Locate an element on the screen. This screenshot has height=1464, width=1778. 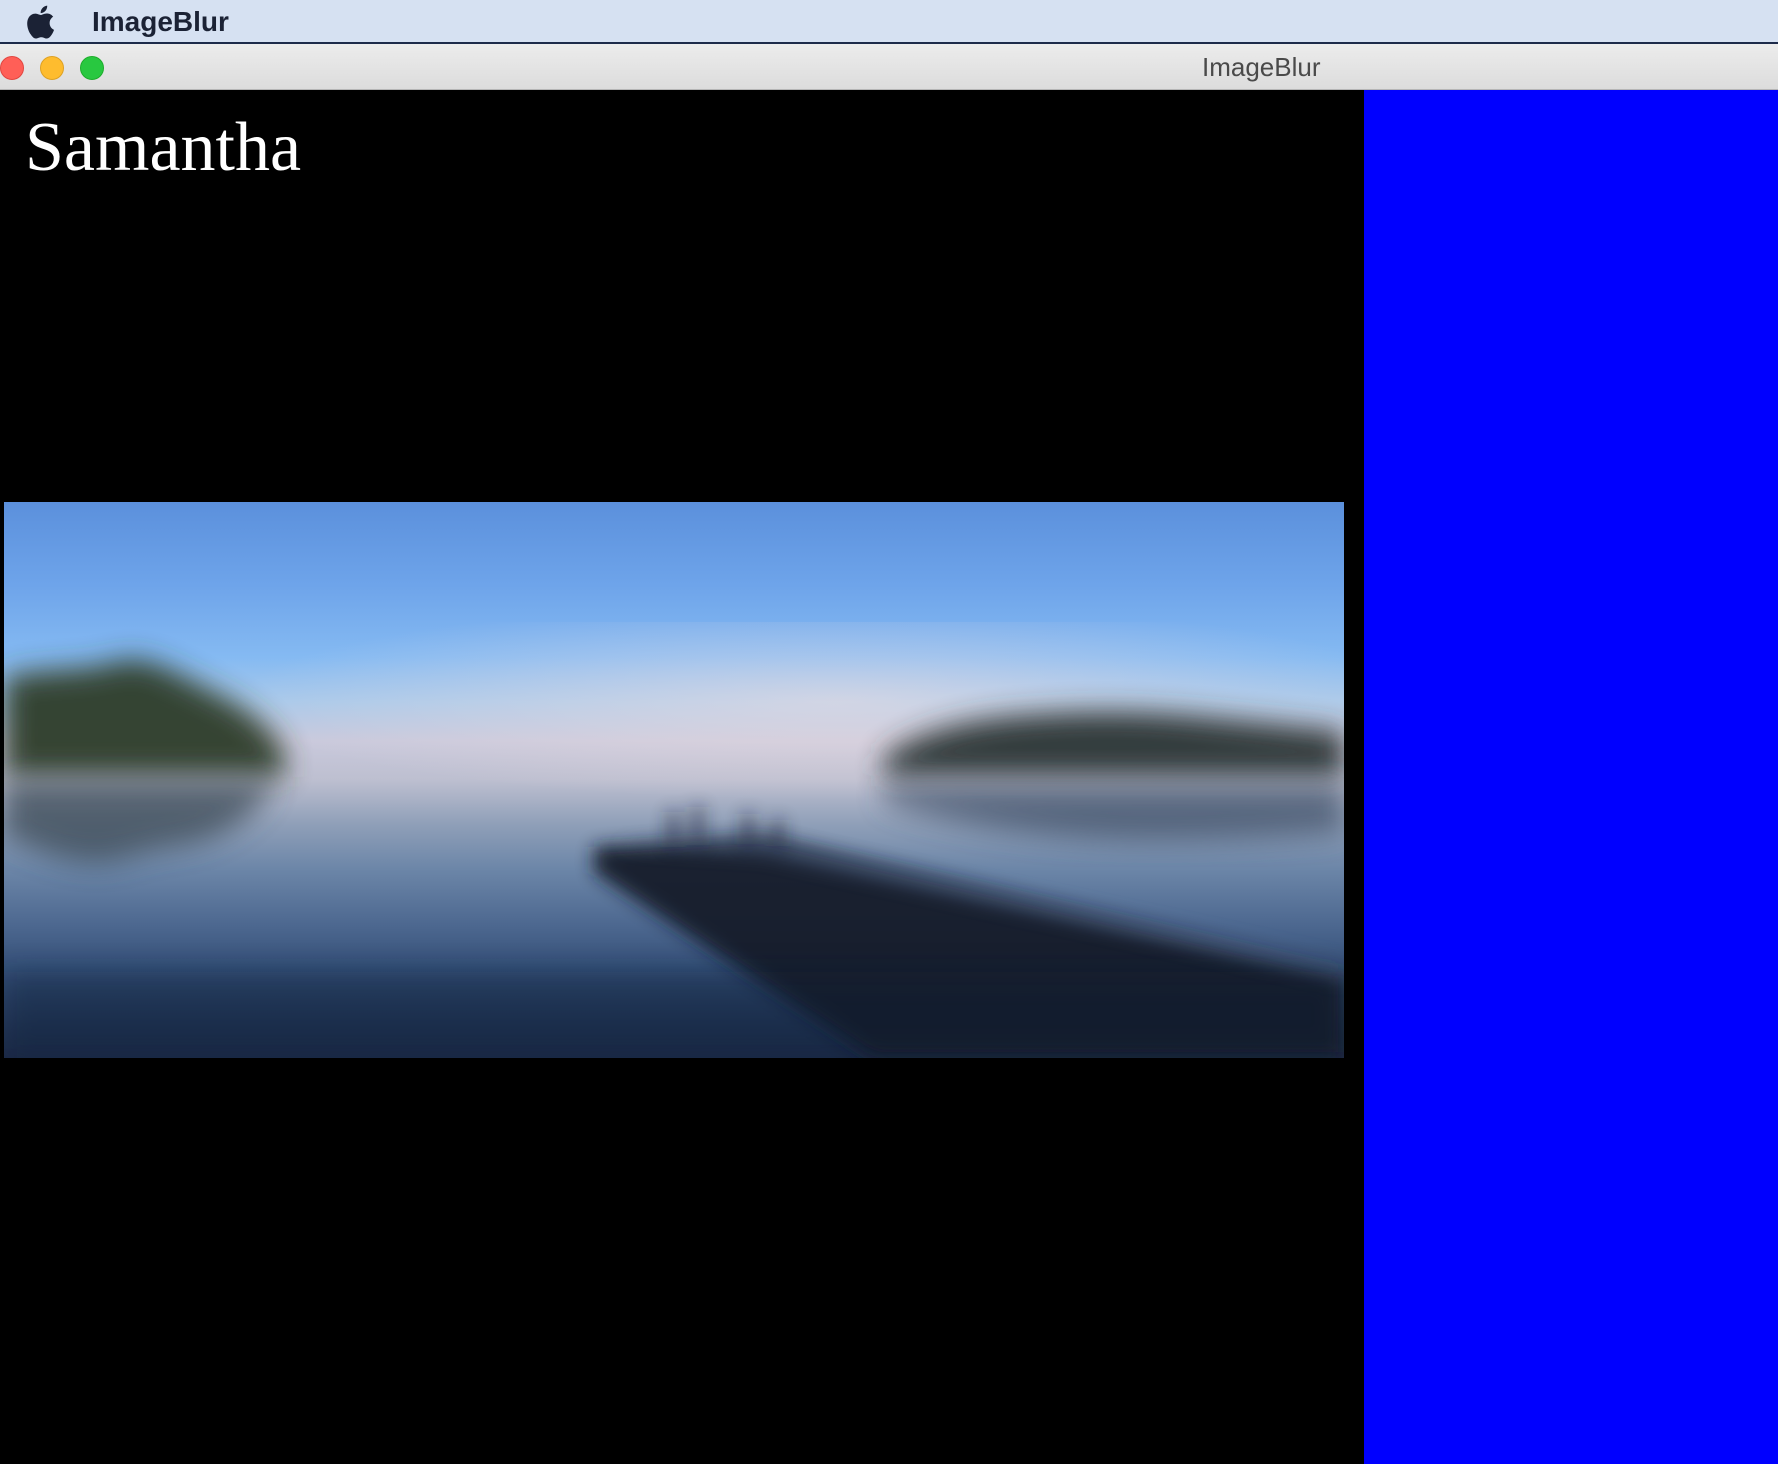
minimize-button is located at coordinates (52, 68).